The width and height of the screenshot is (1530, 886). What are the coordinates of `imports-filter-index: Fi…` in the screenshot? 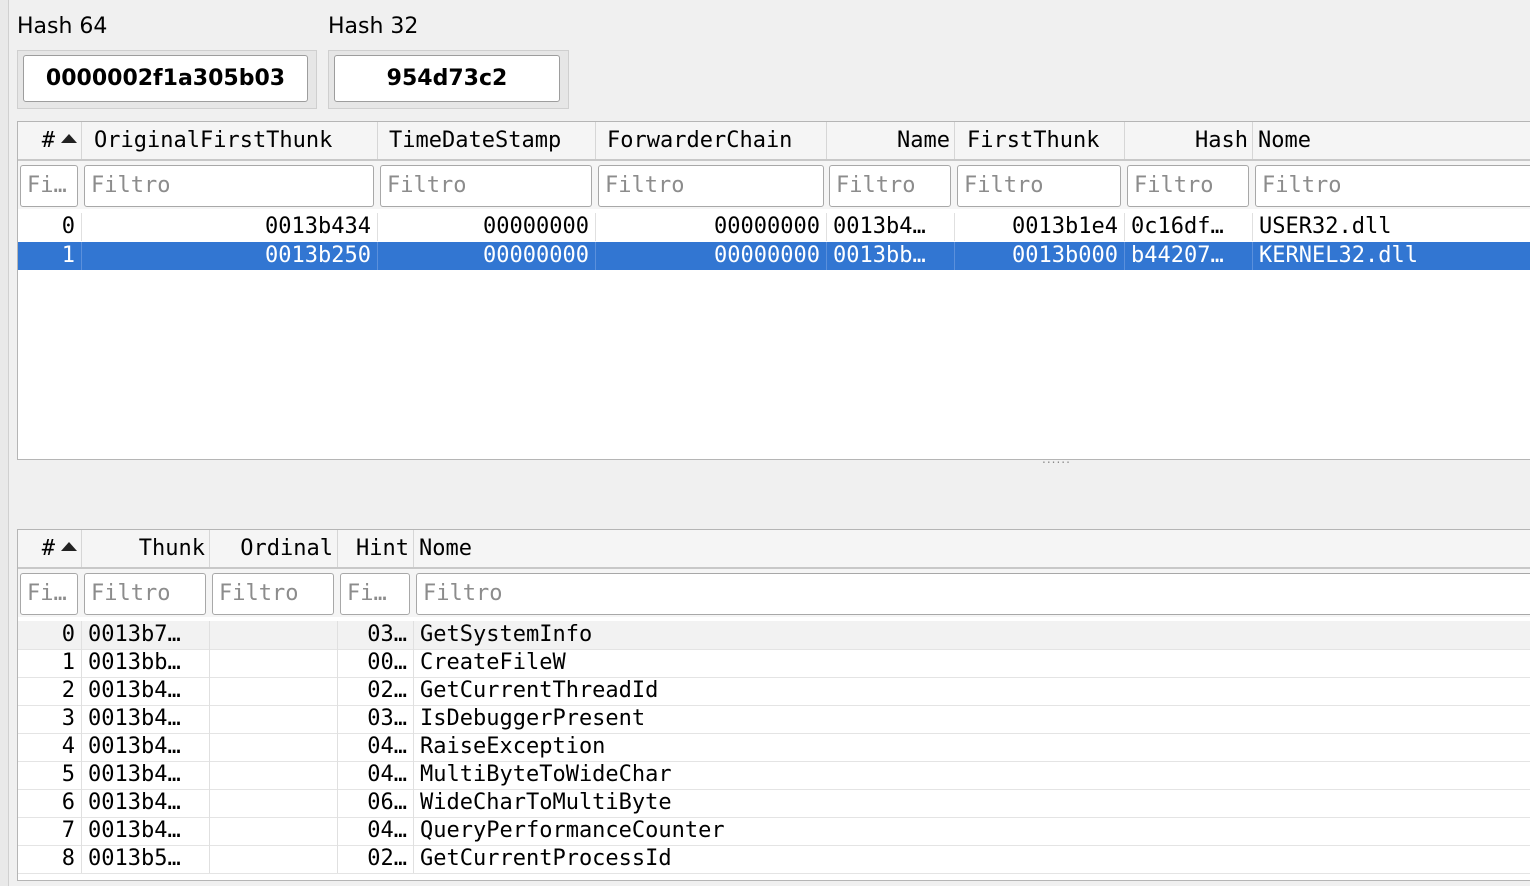 It's located at (49, 186).